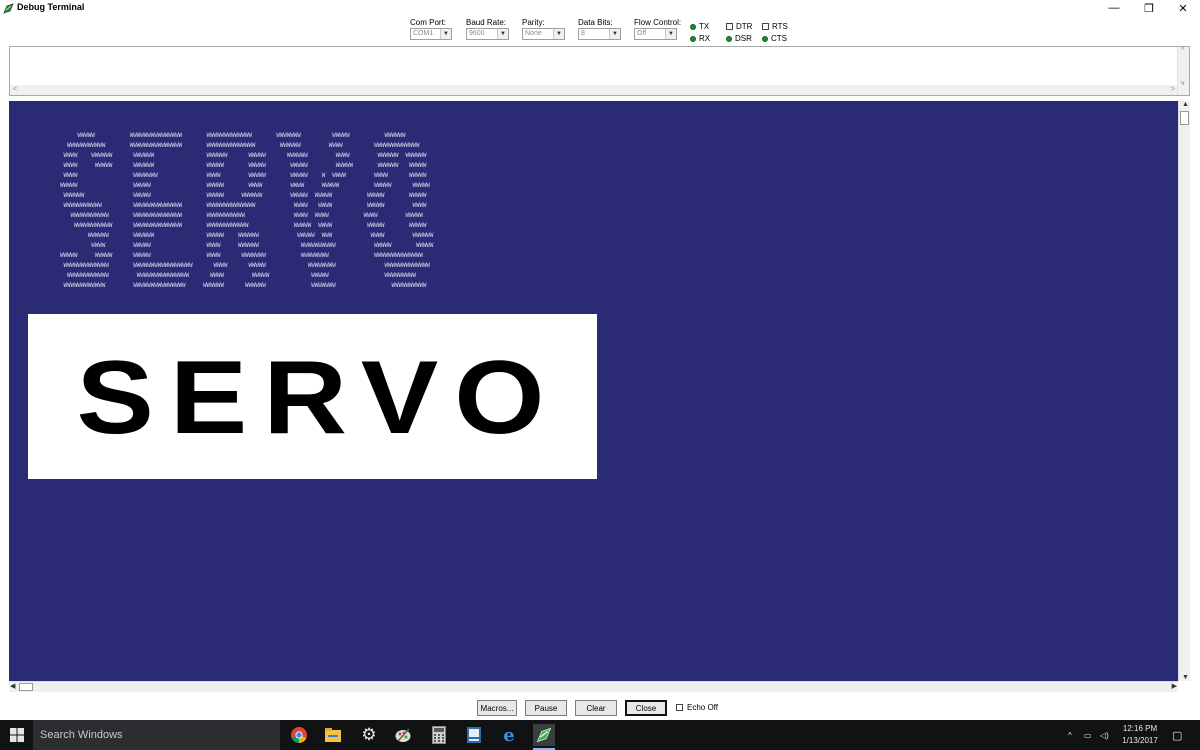 The width and height of the screenshot is (1200, 750). What do you see at coordinates (658, 22) in the screenshot?
I see `flow-control-label: Flow Control:` at bounding box center [658, 22].